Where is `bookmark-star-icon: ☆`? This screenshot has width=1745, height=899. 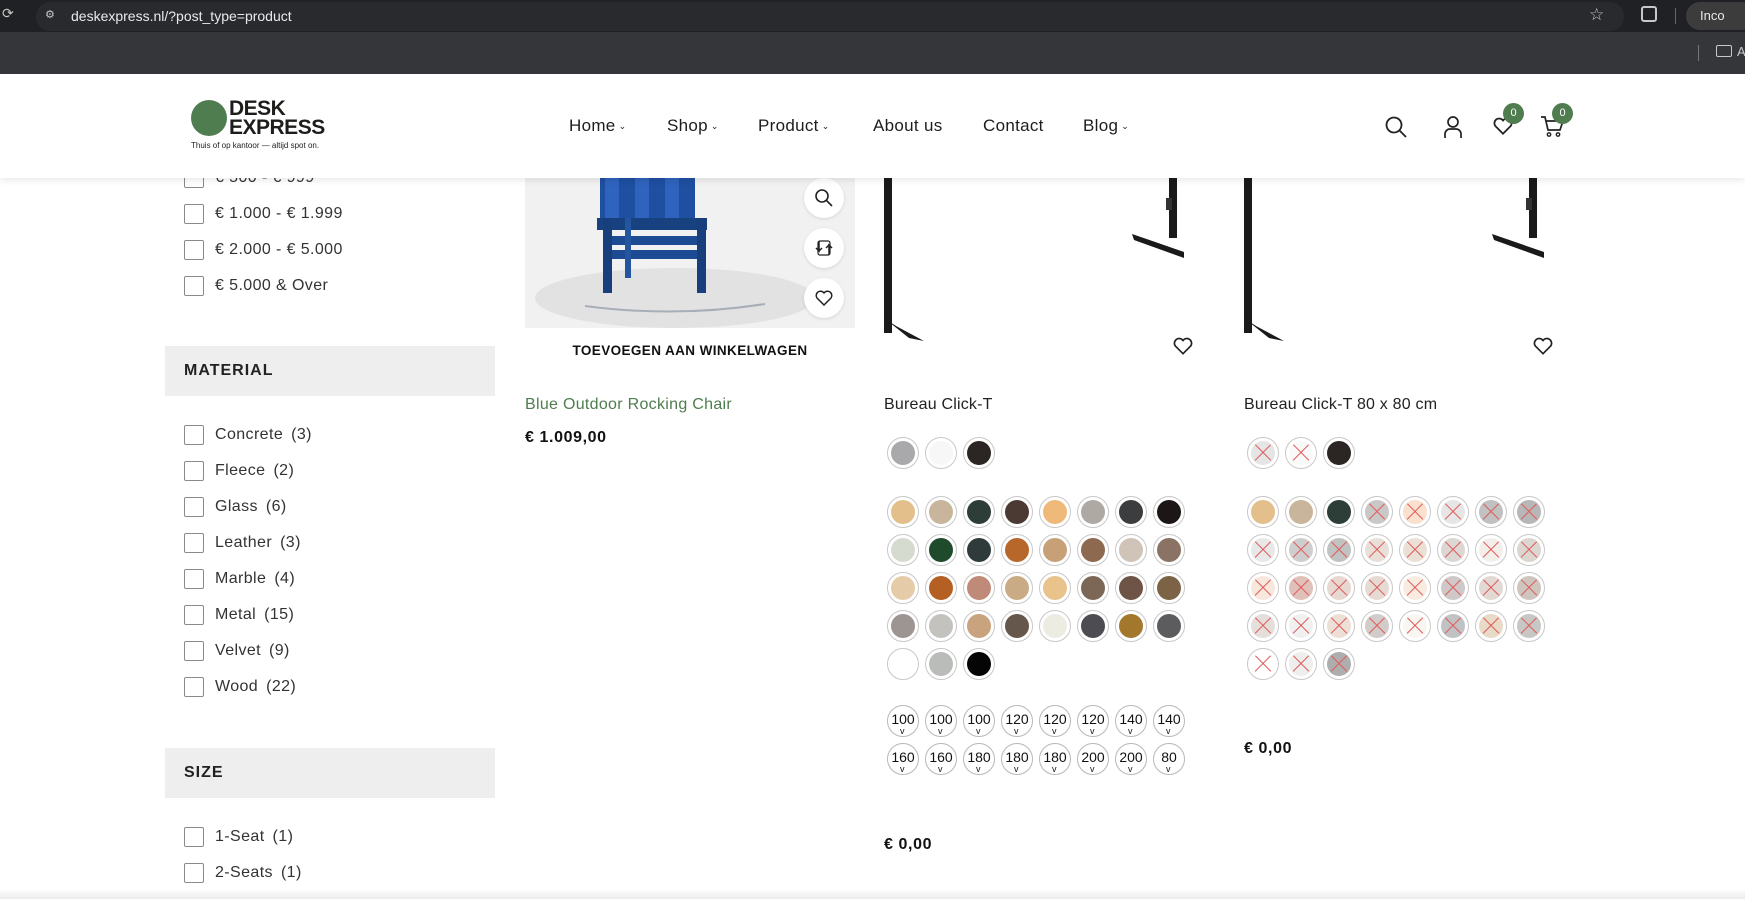
bookmark-star-icon: ☆ is located at coordinates (1596, 15).